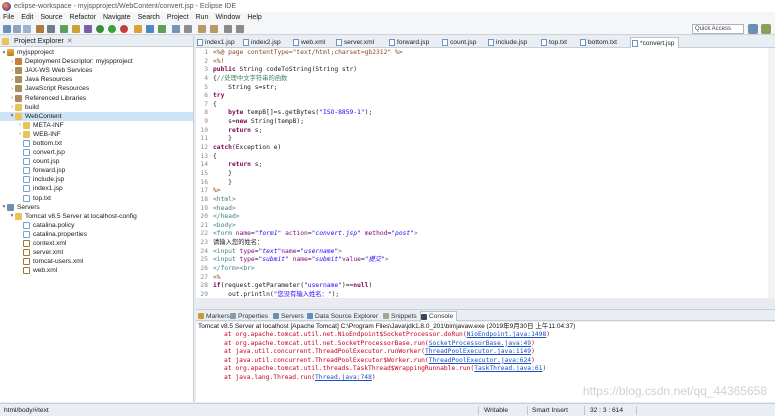 The image size is (775, 416). I want to click on save-all-icon, so click(27, 29).